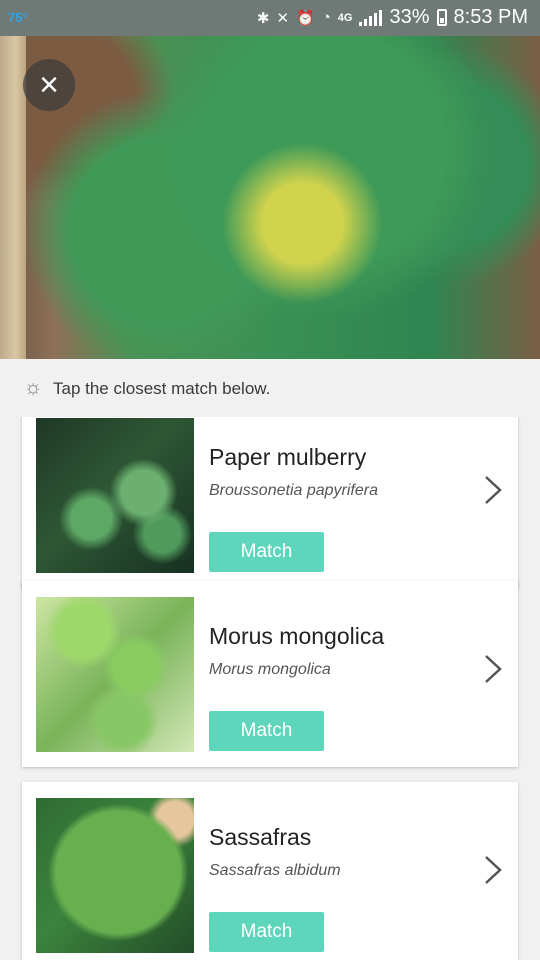 The width and height of the screenshot is (540, 960). What do you see at coordinates (283, 18) in the screenshot?
I see `mute-icon: ✕` at bounding box center [283, 18].